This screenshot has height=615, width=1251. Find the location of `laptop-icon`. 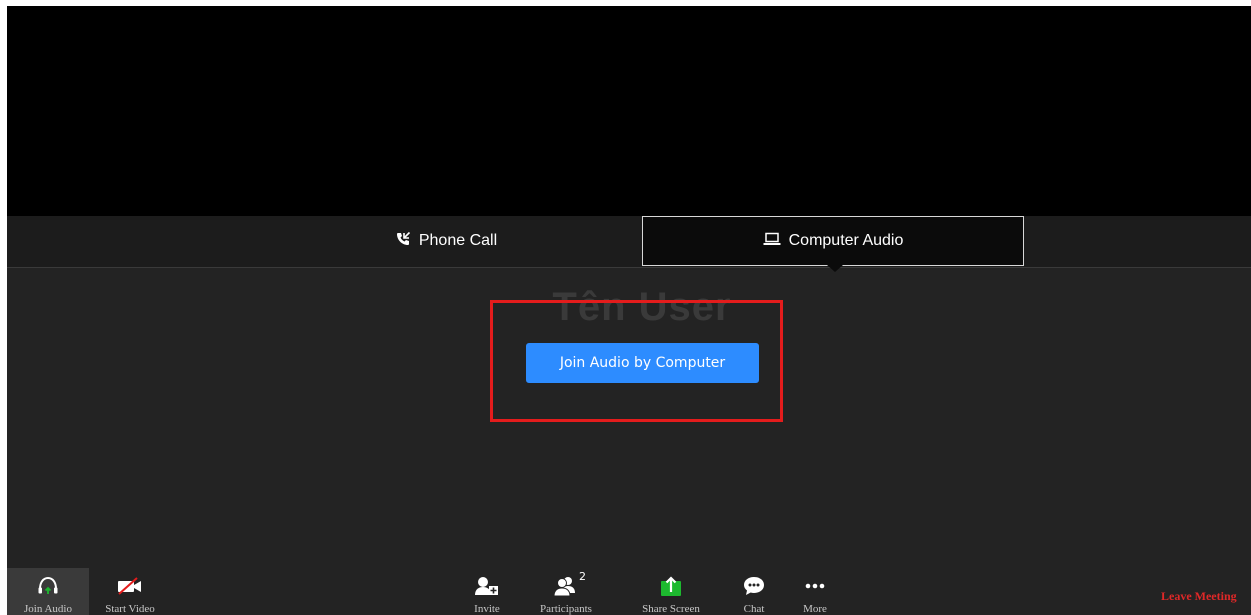

laptop-icon is located at coordinates (772, 241).